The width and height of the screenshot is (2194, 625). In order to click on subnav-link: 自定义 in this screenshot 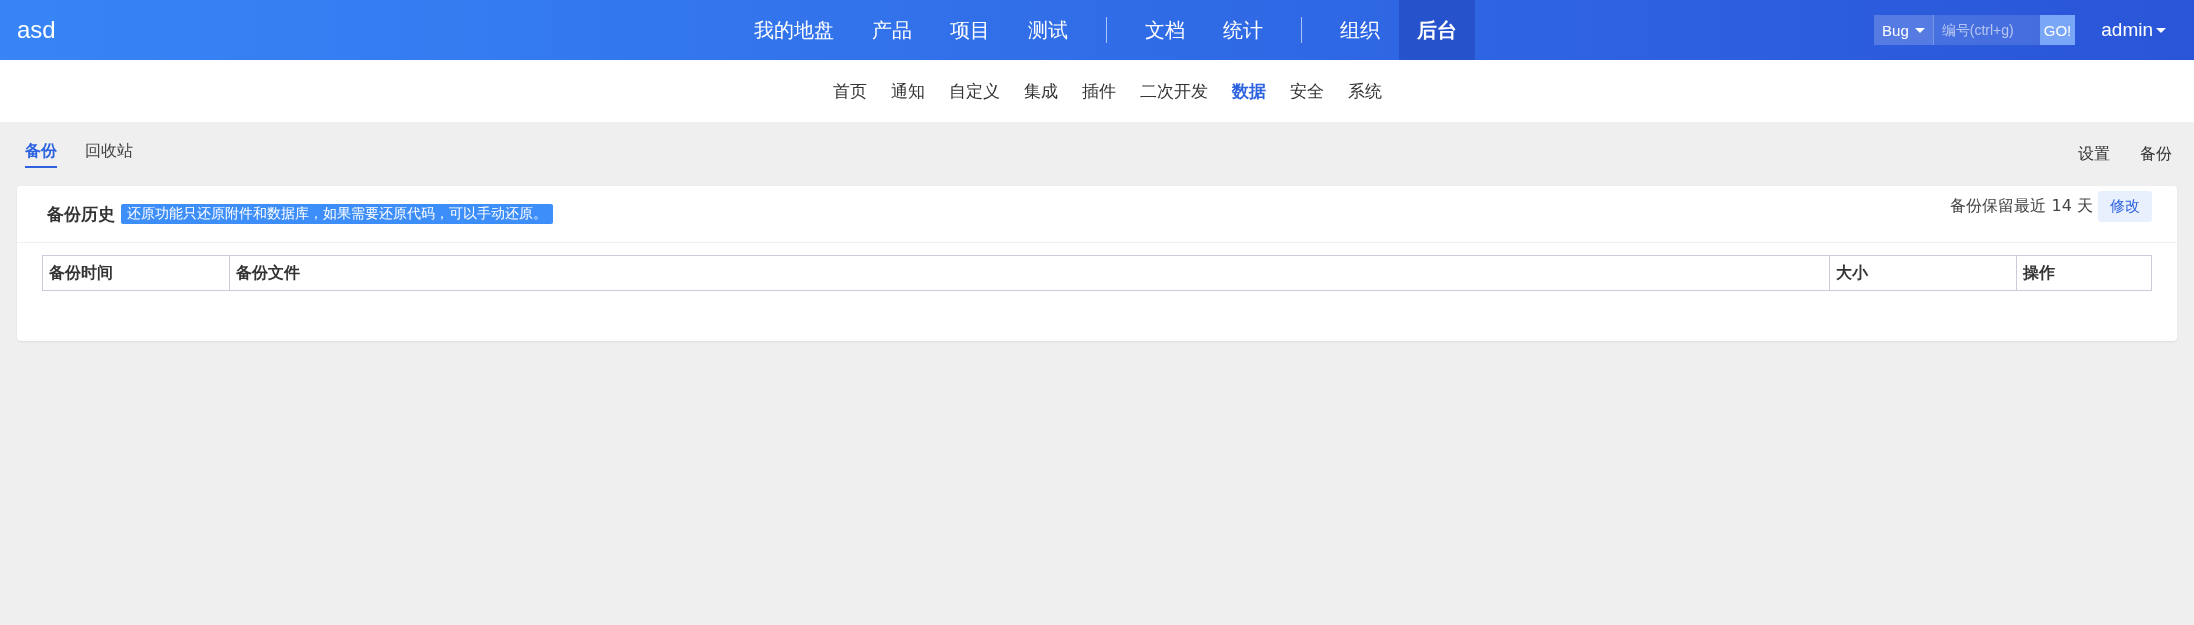, I will do `click(974, 91)`.